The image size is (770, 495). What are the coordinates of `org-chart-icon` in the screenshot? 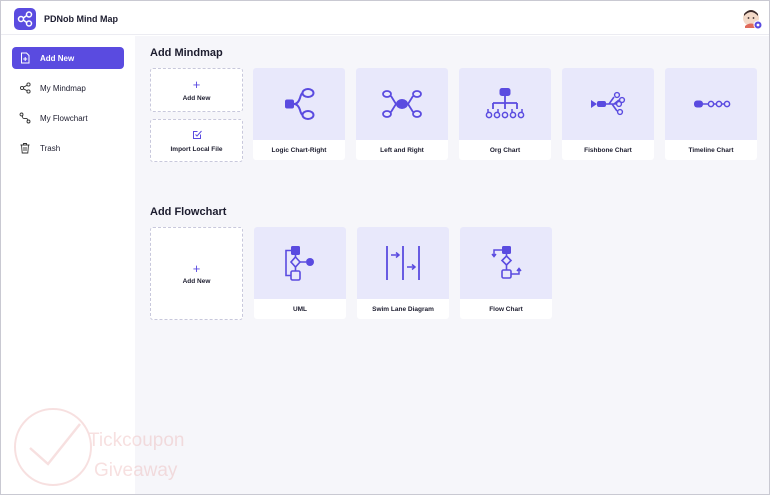 It's located at (505, 103).